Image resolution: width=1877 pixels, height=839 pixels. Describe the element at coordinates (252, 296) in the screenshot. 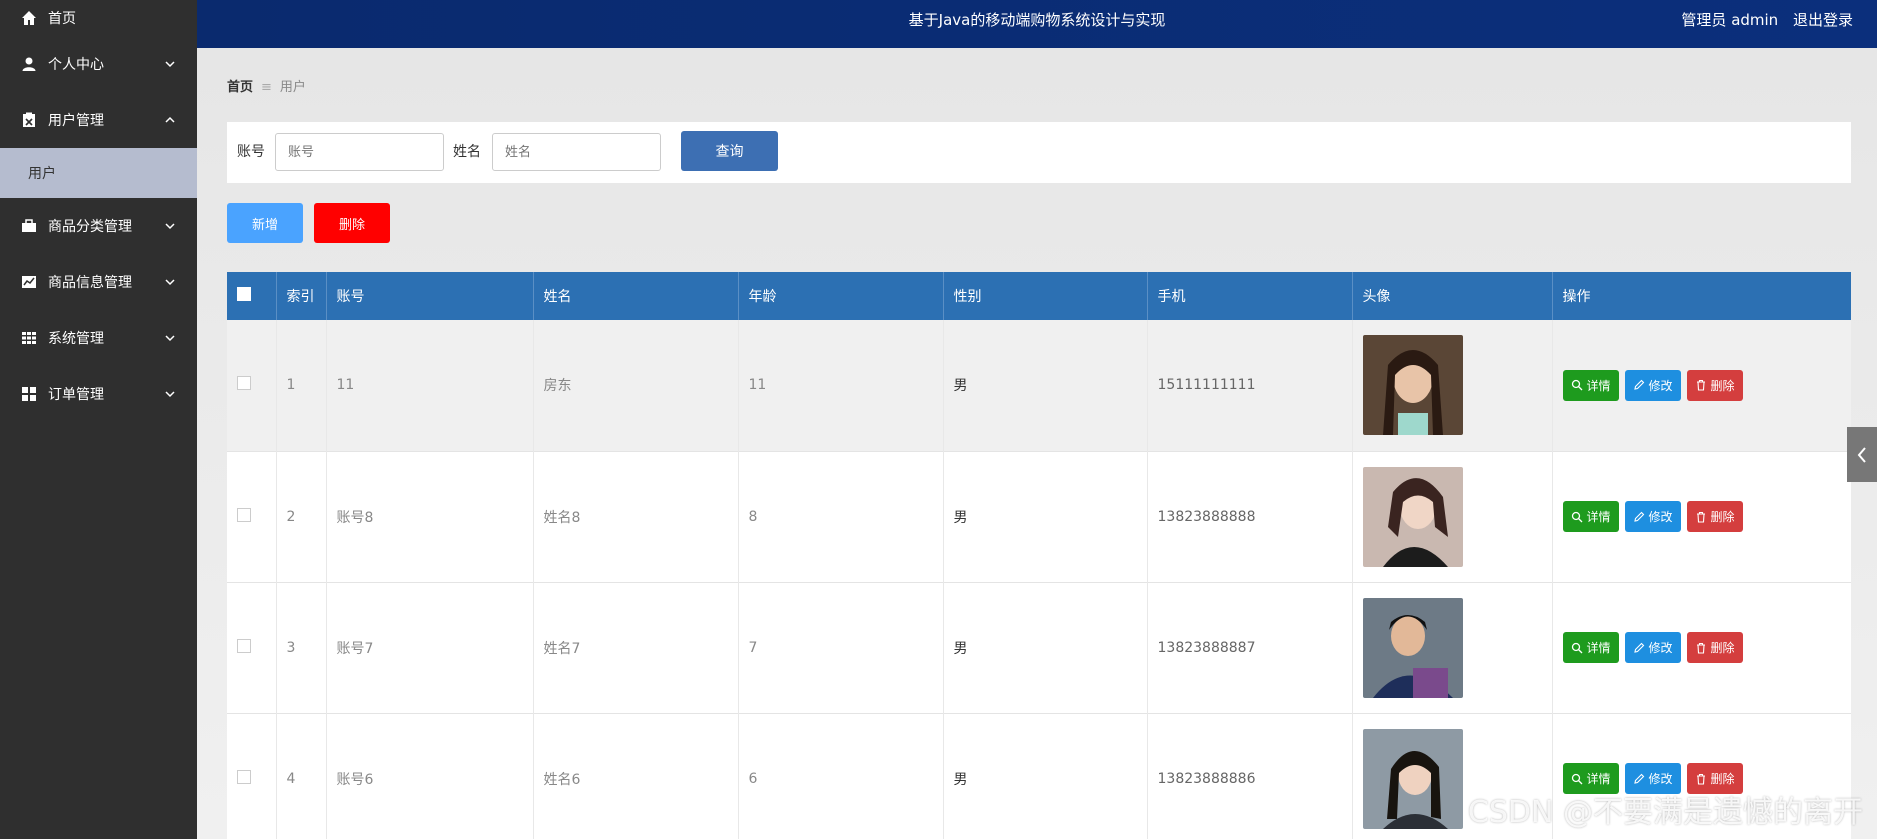

I see `select-all-cell` at that location.